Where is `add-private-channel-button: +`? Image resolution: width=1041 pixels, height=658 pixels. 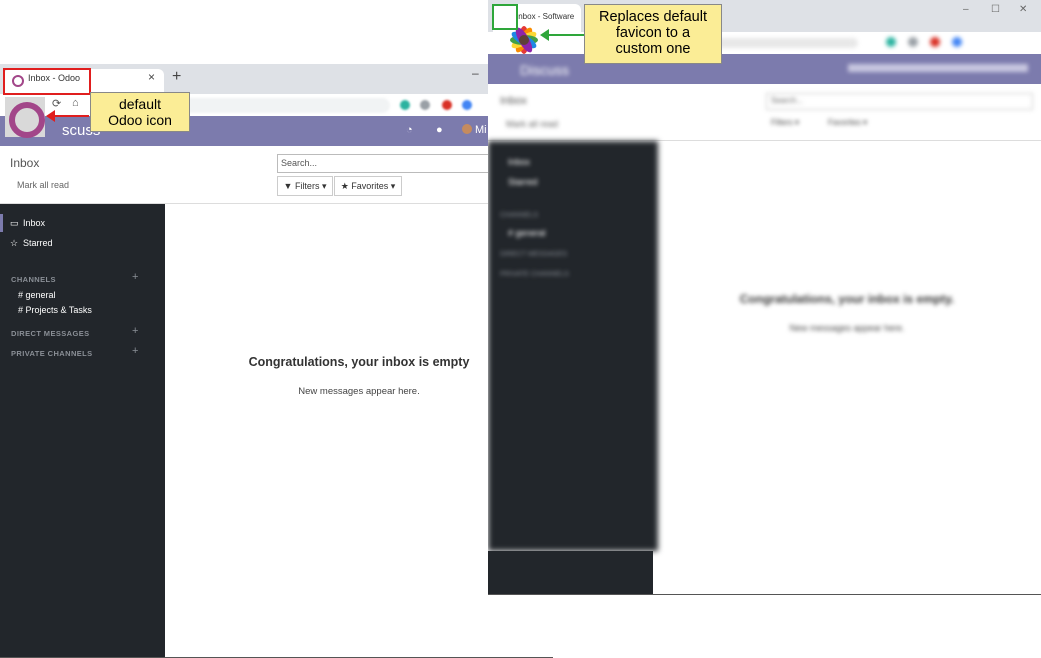
add-private-channel-button: + is located at coordinates (135, 351).